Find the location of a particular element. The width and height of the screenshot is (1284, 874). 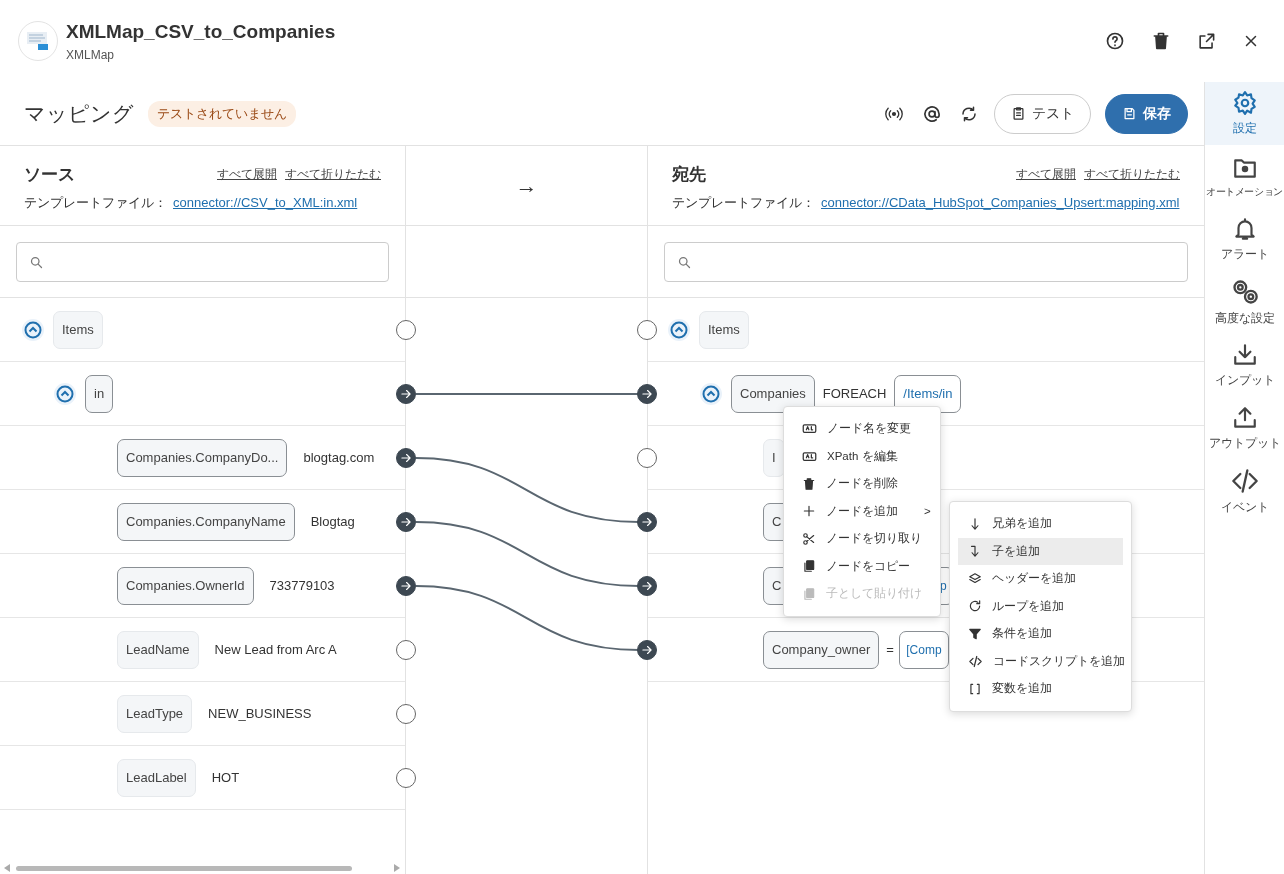

menu-item: ヘッダーを追加 is located at coordinates (1040, 579).